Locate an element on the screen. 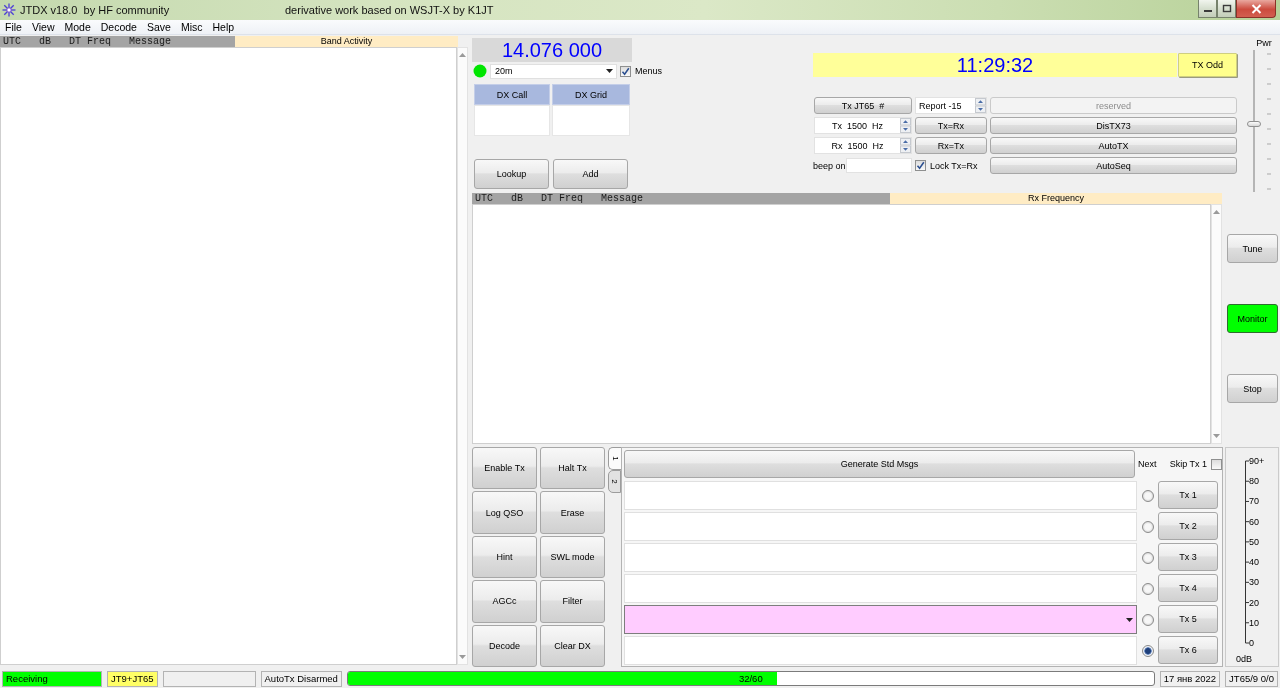  minimize-button is located at coordinates (1207, 9).